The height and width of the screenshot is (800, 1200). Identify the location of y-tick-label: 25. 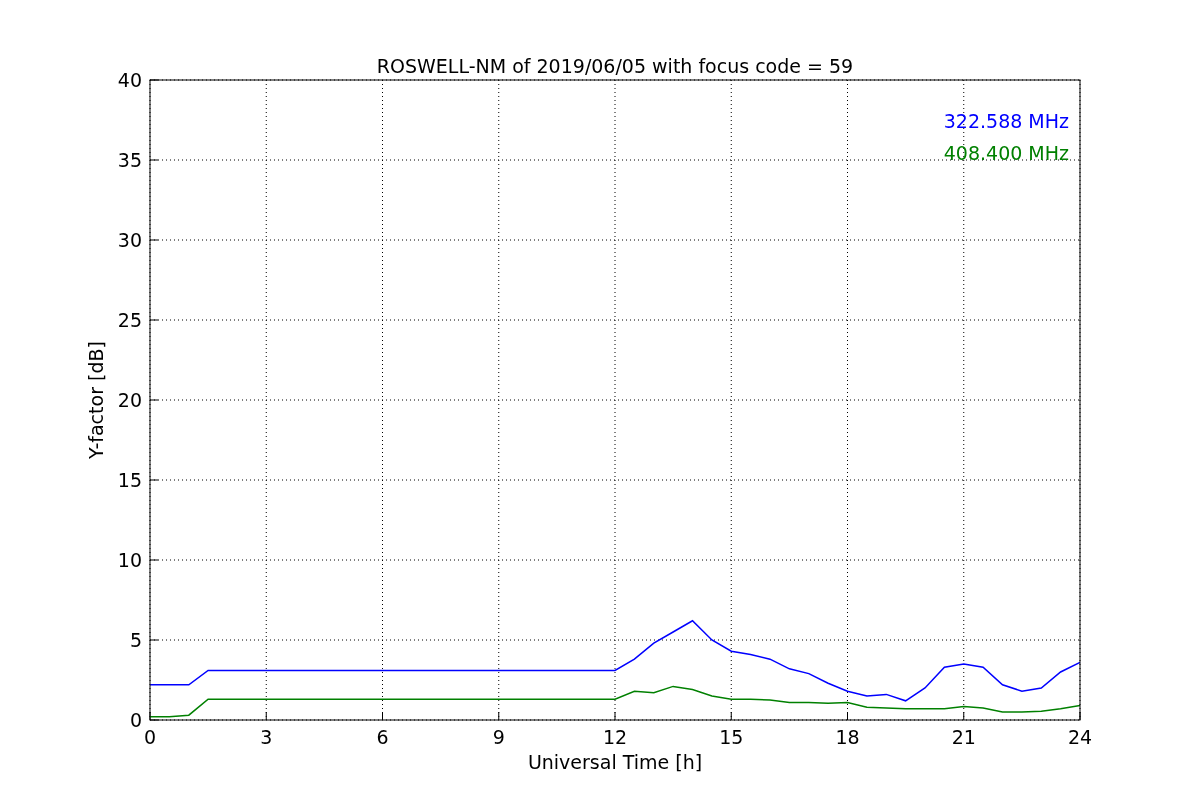
(129, 320).